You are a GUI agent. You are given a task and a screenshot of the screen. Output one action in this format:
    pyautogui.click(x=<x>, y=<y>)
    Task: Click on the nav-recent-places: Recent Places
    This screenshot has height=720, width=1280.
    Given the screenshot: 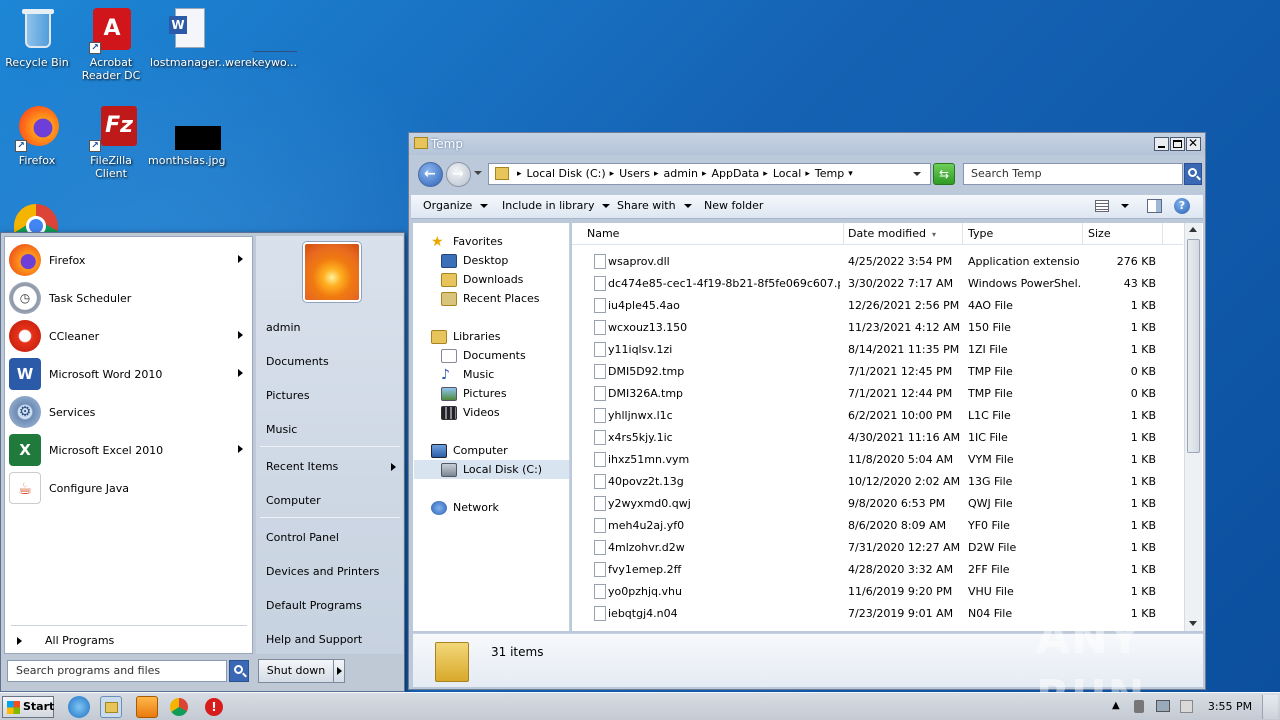 What is the action you would take?
    pyautogui.click(x=490, y=298)
    